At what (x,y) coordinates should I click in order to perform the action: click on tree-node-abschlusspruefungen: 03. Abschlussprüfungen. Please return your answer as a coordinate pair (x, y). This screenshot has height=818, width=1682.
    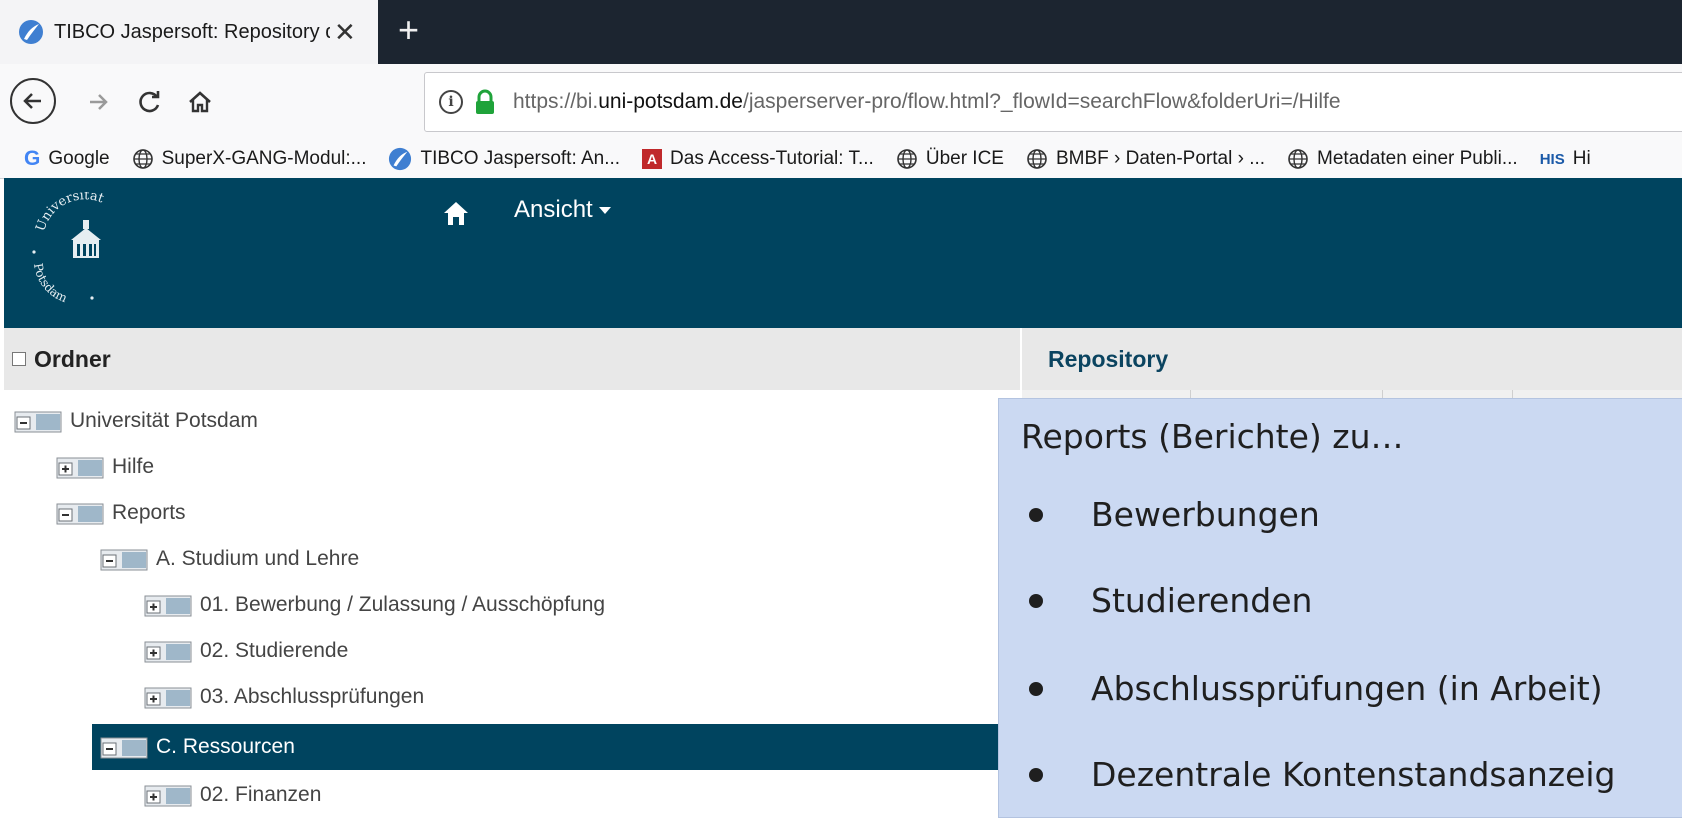
    Looking at the image, I should click on (284, 697).